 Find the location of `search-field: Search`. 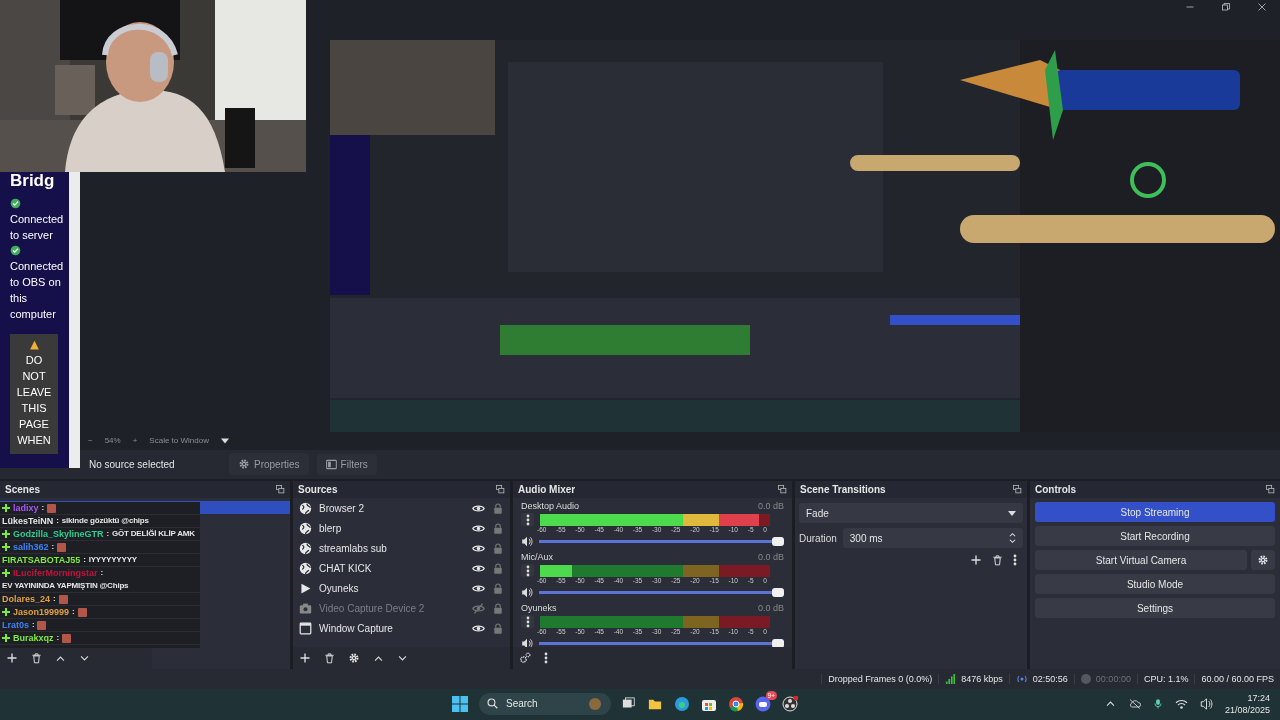

search-field: Search is located at coordinates (545, 703).